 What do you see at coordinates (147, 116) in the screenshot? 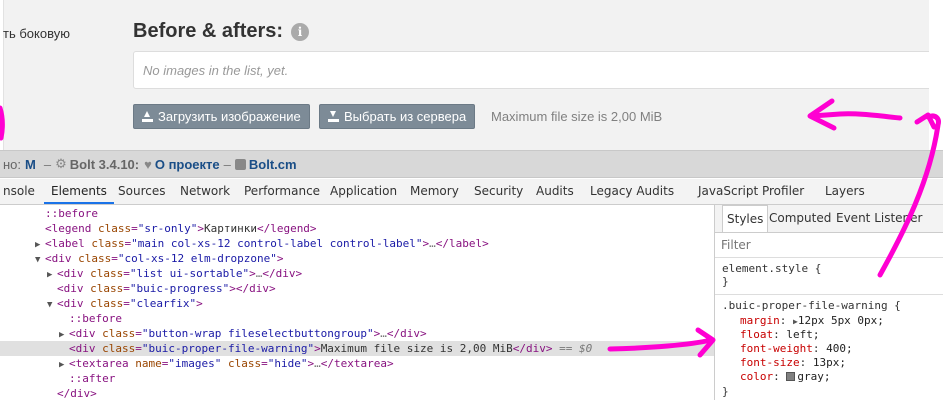
I see `upload-icon` at bounding box center [147, 116].